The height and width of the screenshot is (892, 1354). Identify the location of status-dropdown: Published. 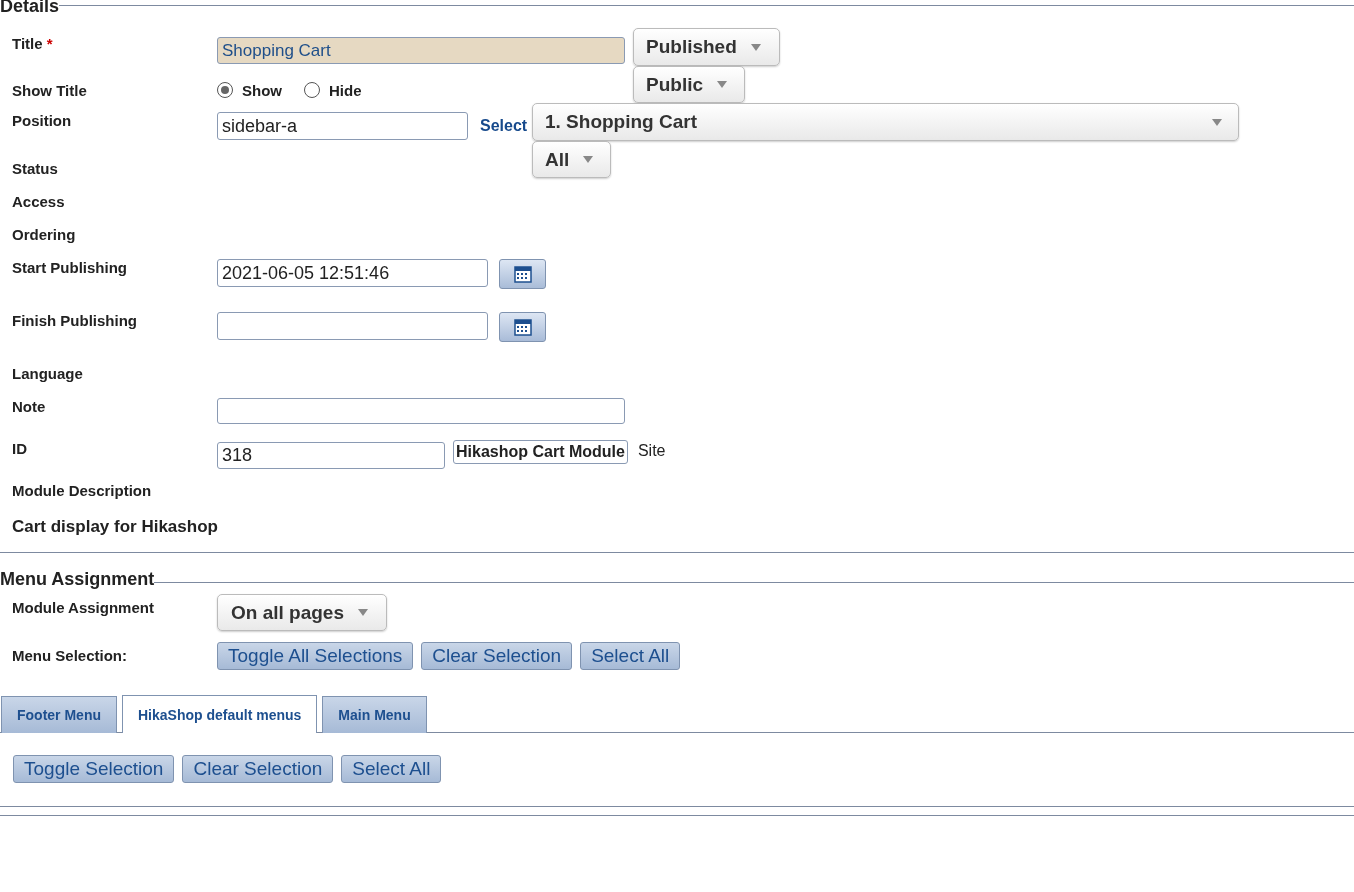
(706, 47).